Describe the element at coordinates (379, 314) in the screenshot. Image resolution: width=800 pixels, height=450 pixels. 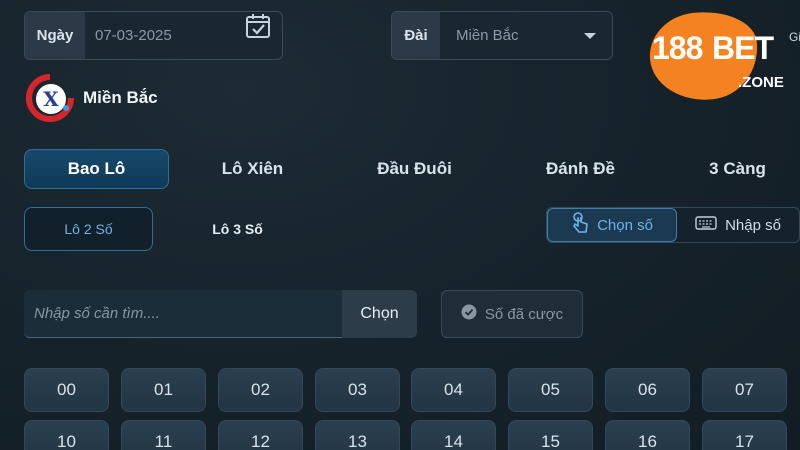
I see `choose-button: Chọn` at that location.